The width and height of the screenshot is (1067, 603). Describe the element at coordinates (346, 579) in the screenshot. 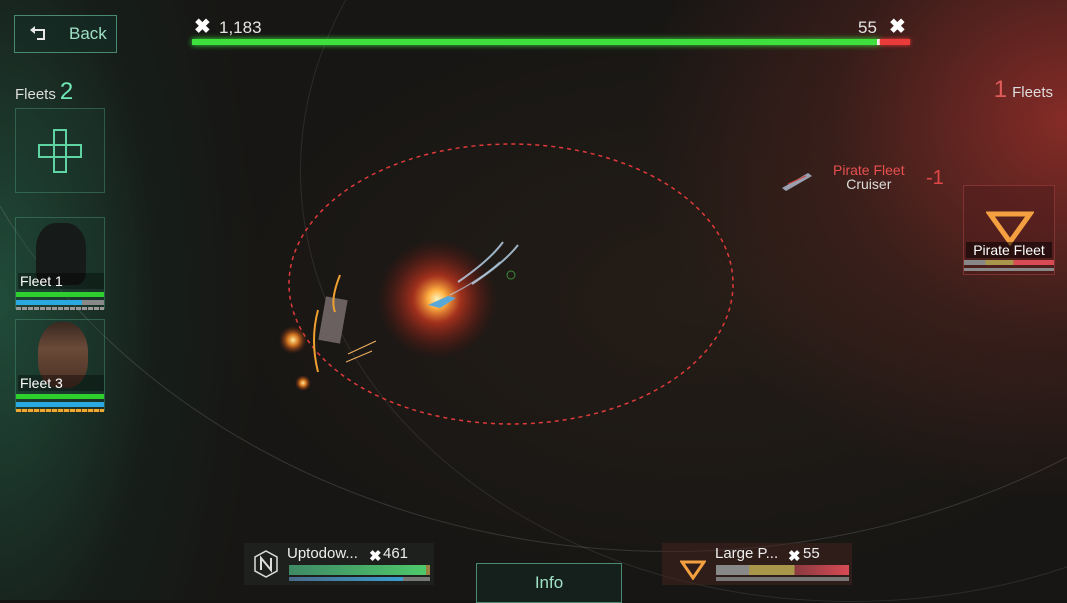

I see `player-unit-shield-bar` at that location.